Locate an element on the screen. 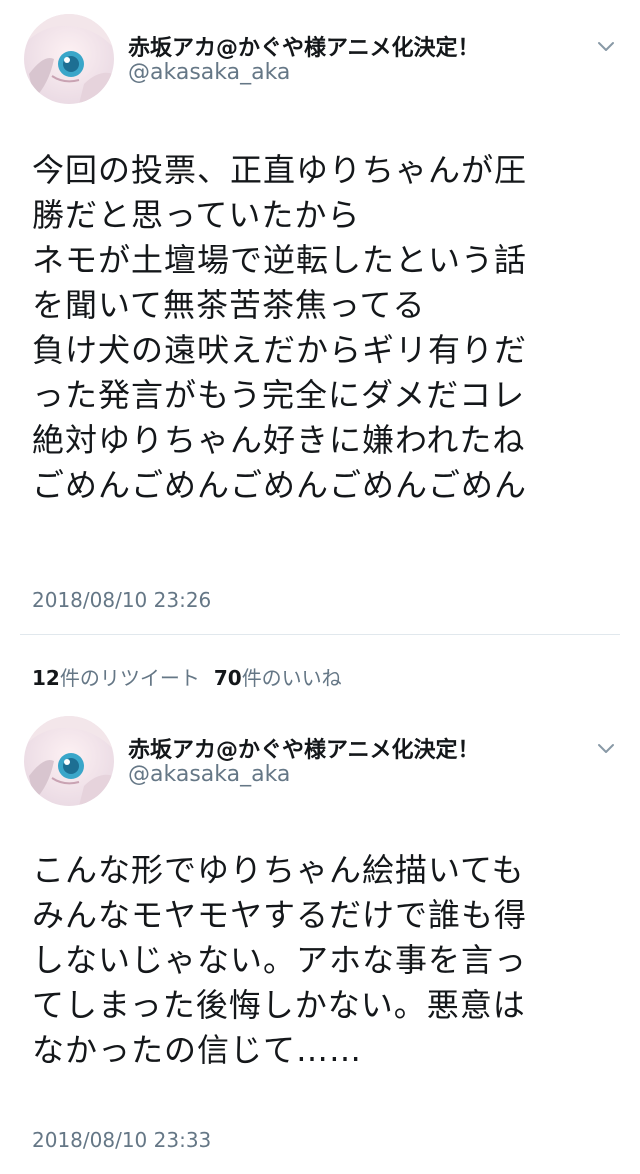 Image resolution: width=640 pixels, height=1174 pixels. timestamp: 2018/08/10 23:26 is located at coordinates (121, 600).